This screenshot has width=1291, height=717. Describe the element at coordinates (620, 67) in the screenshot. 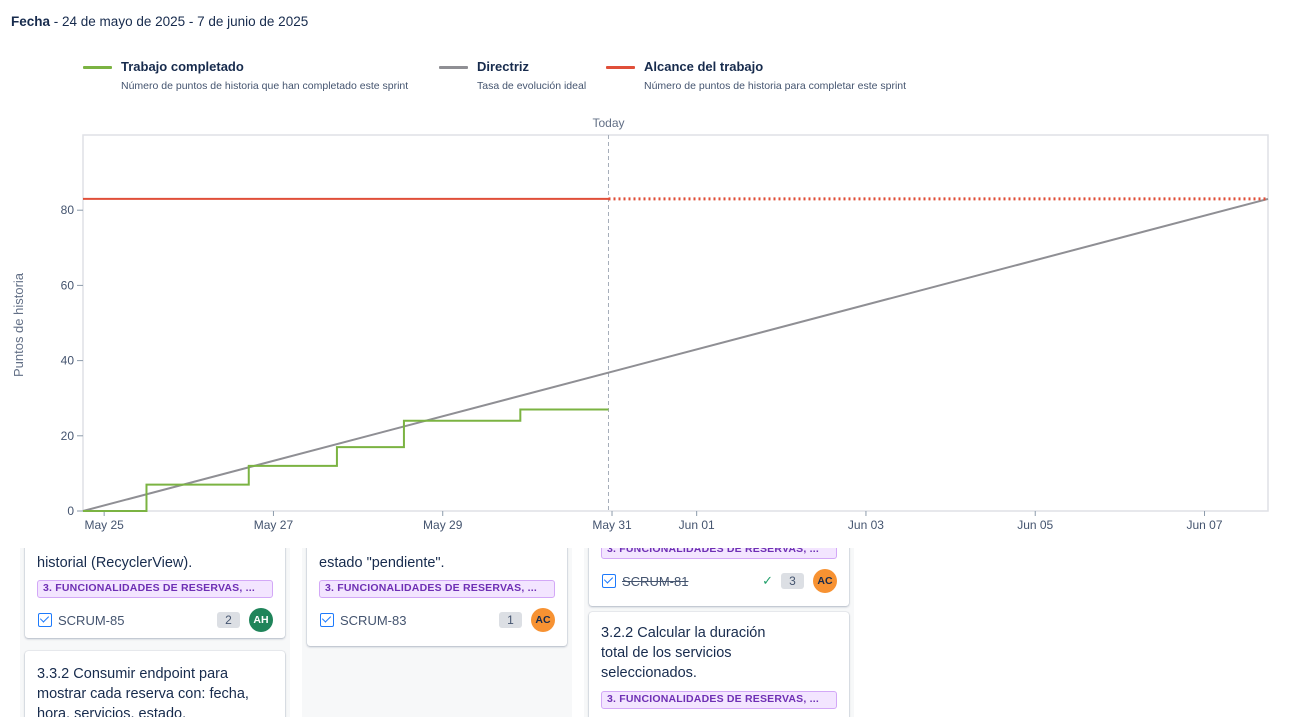

I see `legend-swatch-scope` at that location.